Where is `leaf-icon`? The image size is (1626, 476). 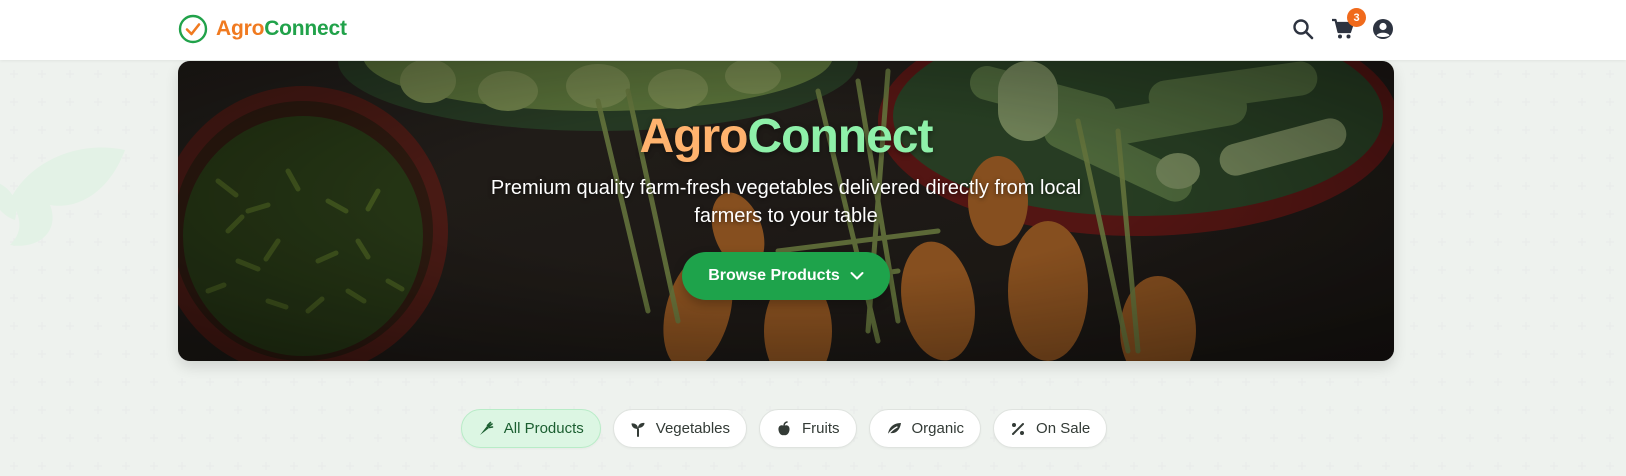 leaf-icon is located at coordinates (893, 429).